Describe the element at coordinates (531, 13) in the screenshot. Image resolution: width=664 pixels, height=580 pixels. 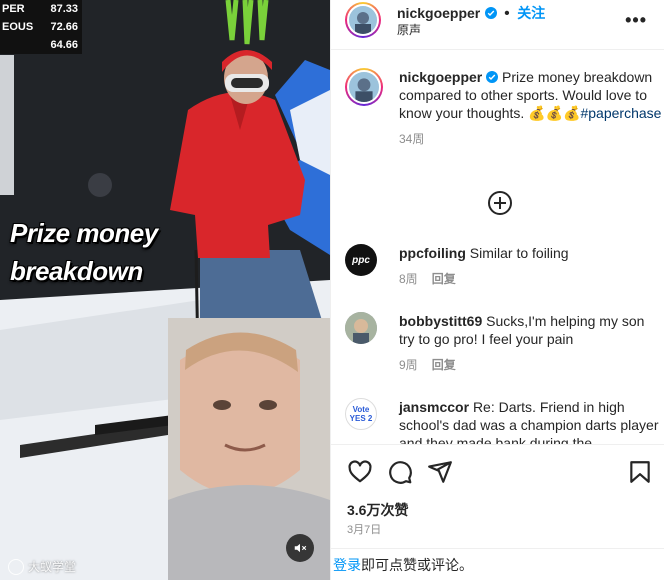
I see `follow-button: 关注` at that location.